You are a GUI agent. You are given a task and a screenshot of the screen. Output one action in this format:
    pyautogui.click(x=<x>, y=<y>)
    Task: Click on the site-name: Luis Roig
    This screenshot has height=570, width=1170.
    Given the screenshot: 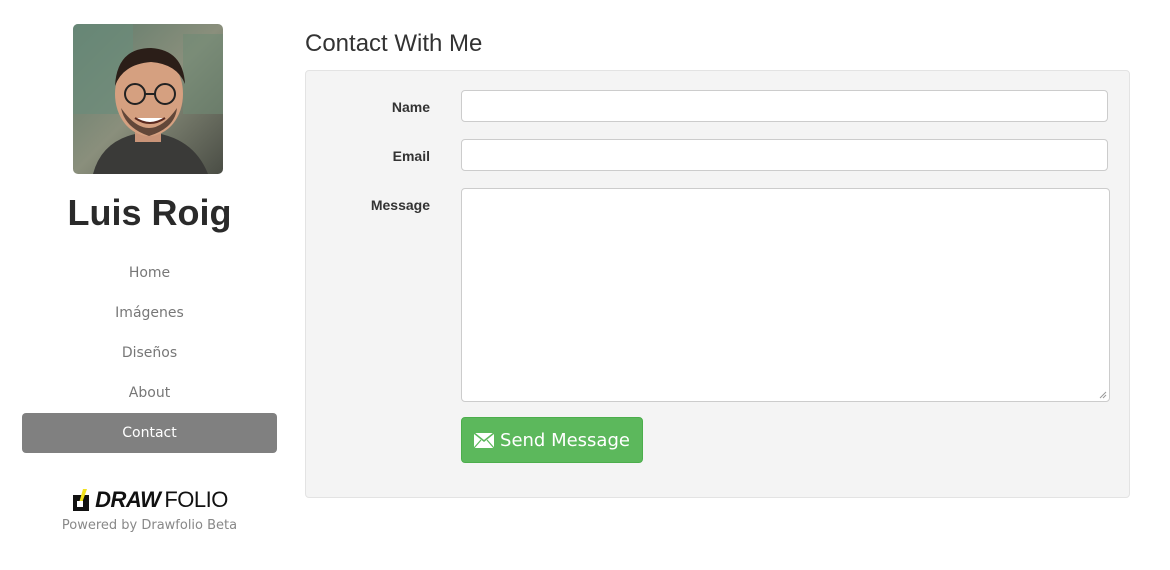 What is the action you would take?
    pyautogui.click(x=149, y=212)
    